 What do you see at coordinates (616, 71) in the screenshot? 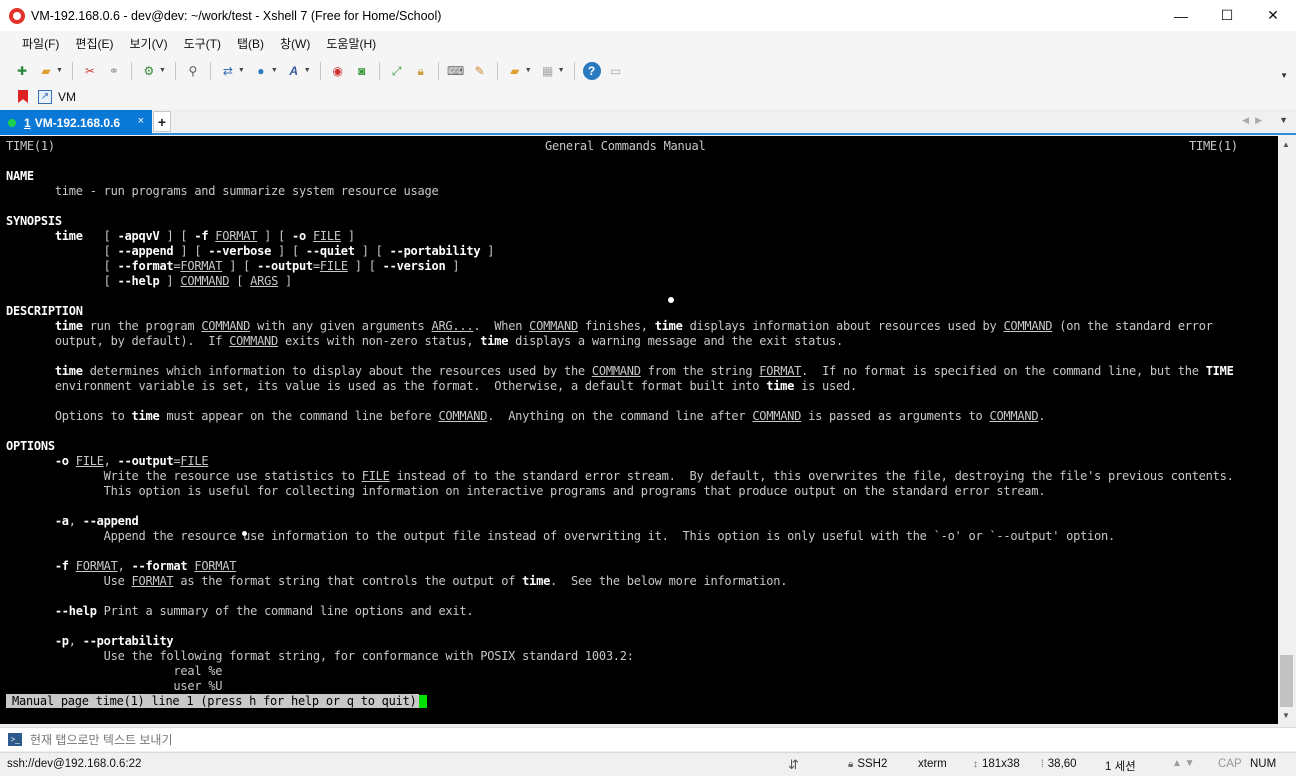
I see `chat-icon: ▭` at bounding box center [616, 71].